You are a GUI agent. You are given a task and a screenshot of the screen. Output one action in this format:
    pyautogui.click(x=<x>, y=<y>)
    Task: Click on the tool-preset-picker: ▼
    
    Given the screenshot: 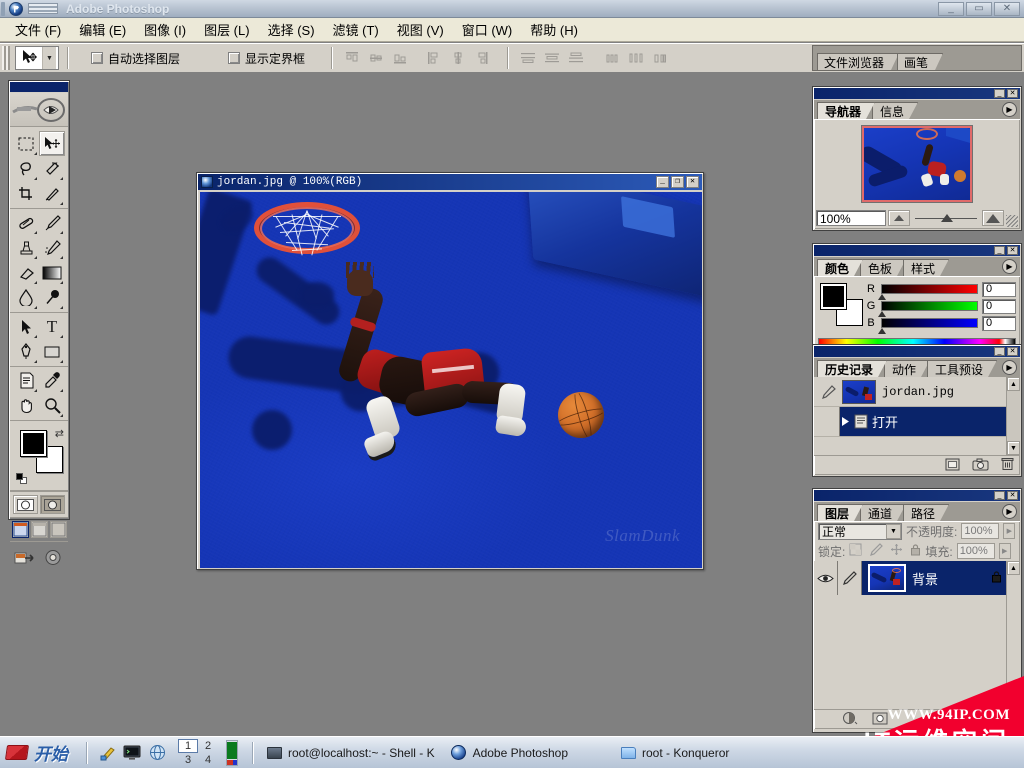 What is the action you would take?
    pyautogui.click(x=37, y=58)
    